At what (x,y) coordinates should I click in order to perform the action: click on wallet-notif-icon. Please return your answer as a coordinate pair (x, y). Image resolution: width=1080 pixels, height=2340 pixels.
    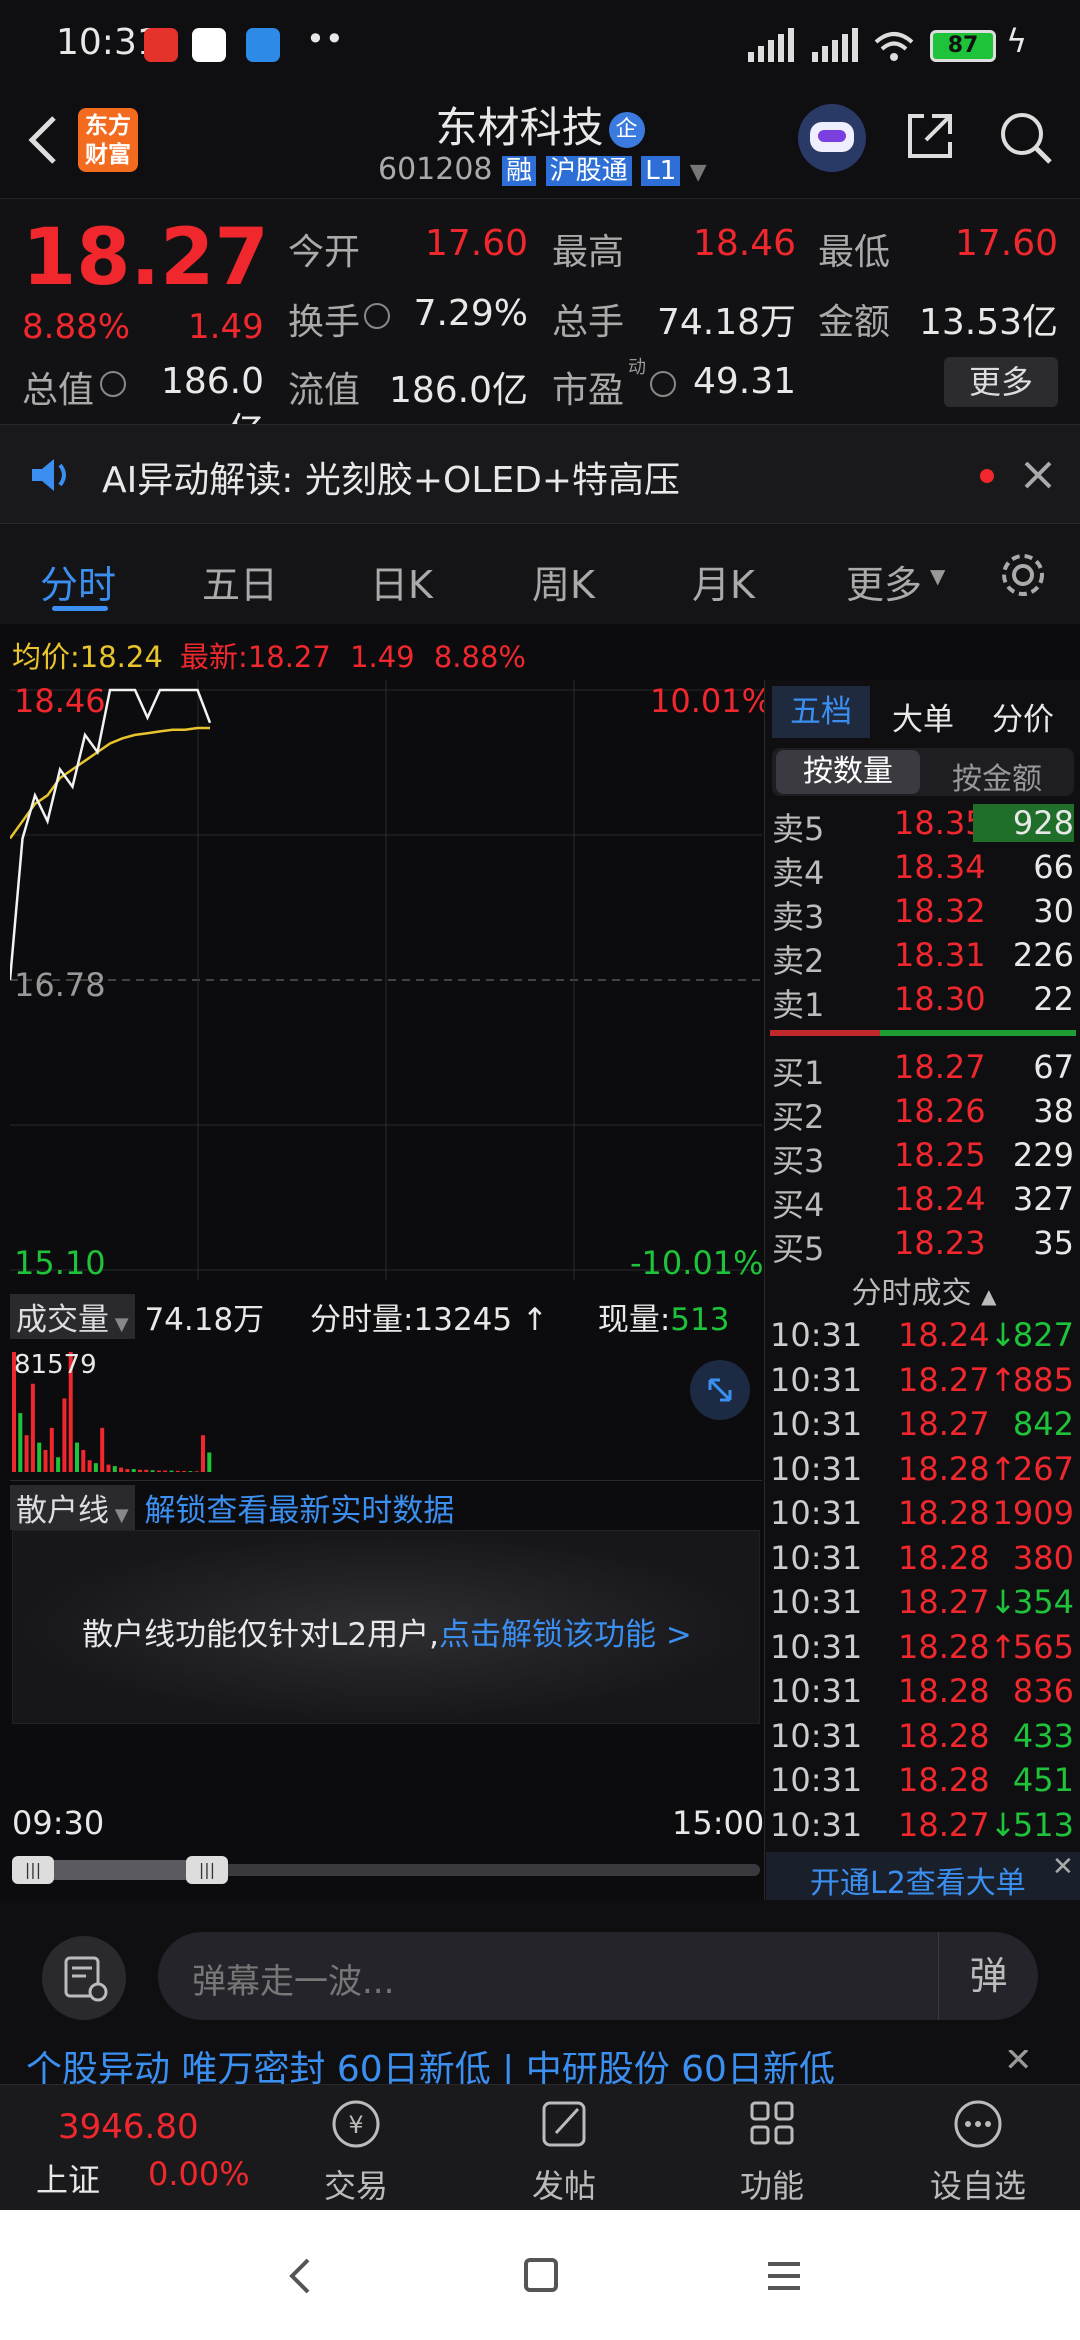
    Looking at the image, I should click on (263, 45).